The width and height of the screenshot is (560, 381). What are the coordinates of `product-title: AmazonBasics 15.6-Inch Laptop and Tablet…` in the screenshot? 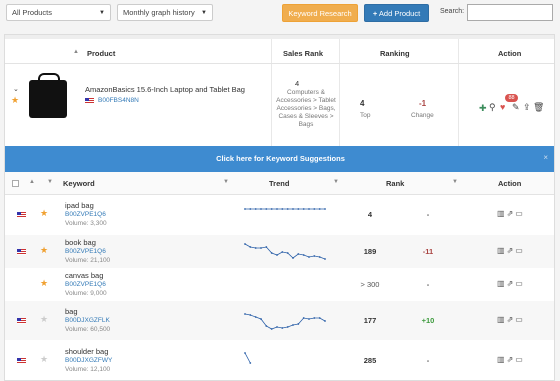 It's located at (165, 89).